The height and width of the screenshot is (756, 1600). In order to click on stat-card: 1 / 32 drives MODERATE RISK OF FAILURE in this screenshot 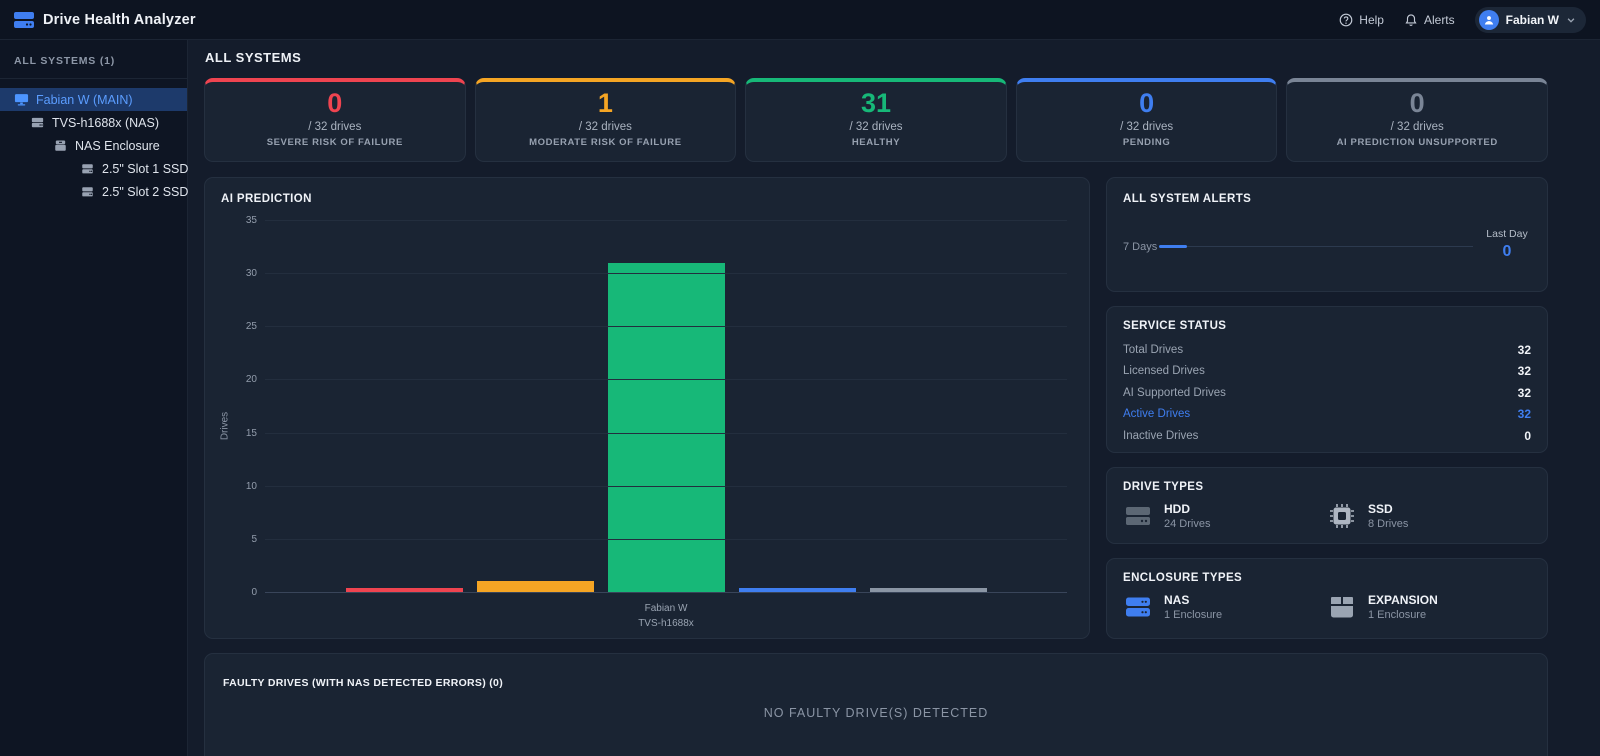, I will do `click(605, 120)`.